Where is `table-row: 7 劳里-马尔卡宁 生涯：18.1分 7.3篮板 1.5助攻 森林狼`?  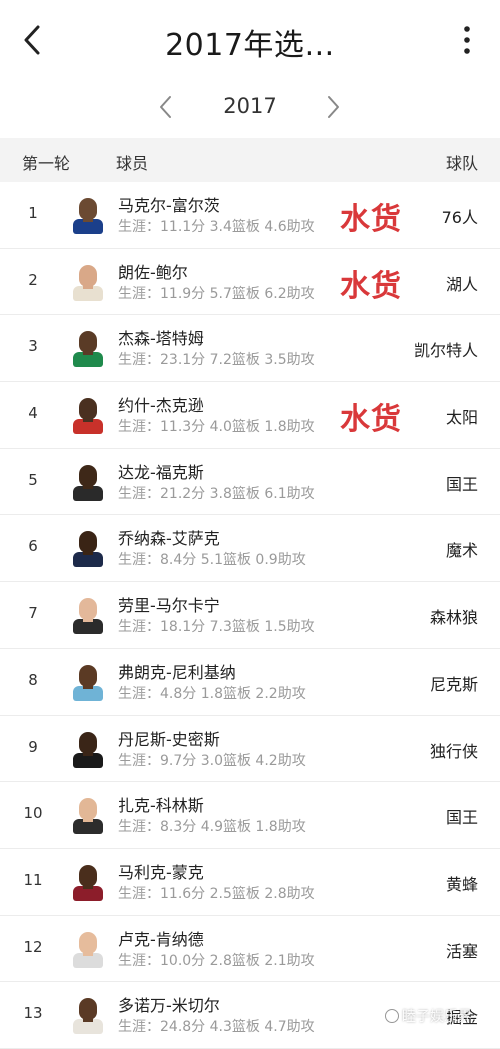 table-row: 7 劳里-马尔卡宁 生涯：18.1分 7.3篮板 1.5助攻 森林狼 is located at coordinates (250, 615).